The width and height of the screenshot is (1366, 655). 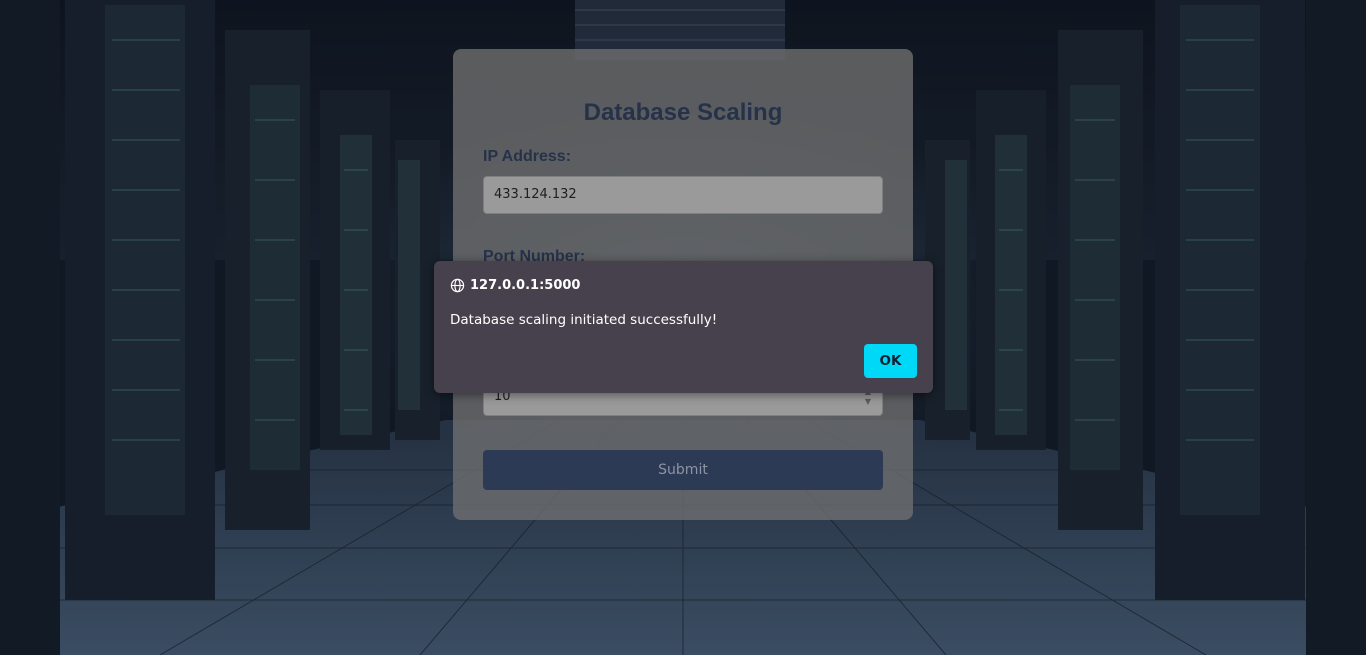 I want to click on ok-button: OK, so click(x=890, y=361).